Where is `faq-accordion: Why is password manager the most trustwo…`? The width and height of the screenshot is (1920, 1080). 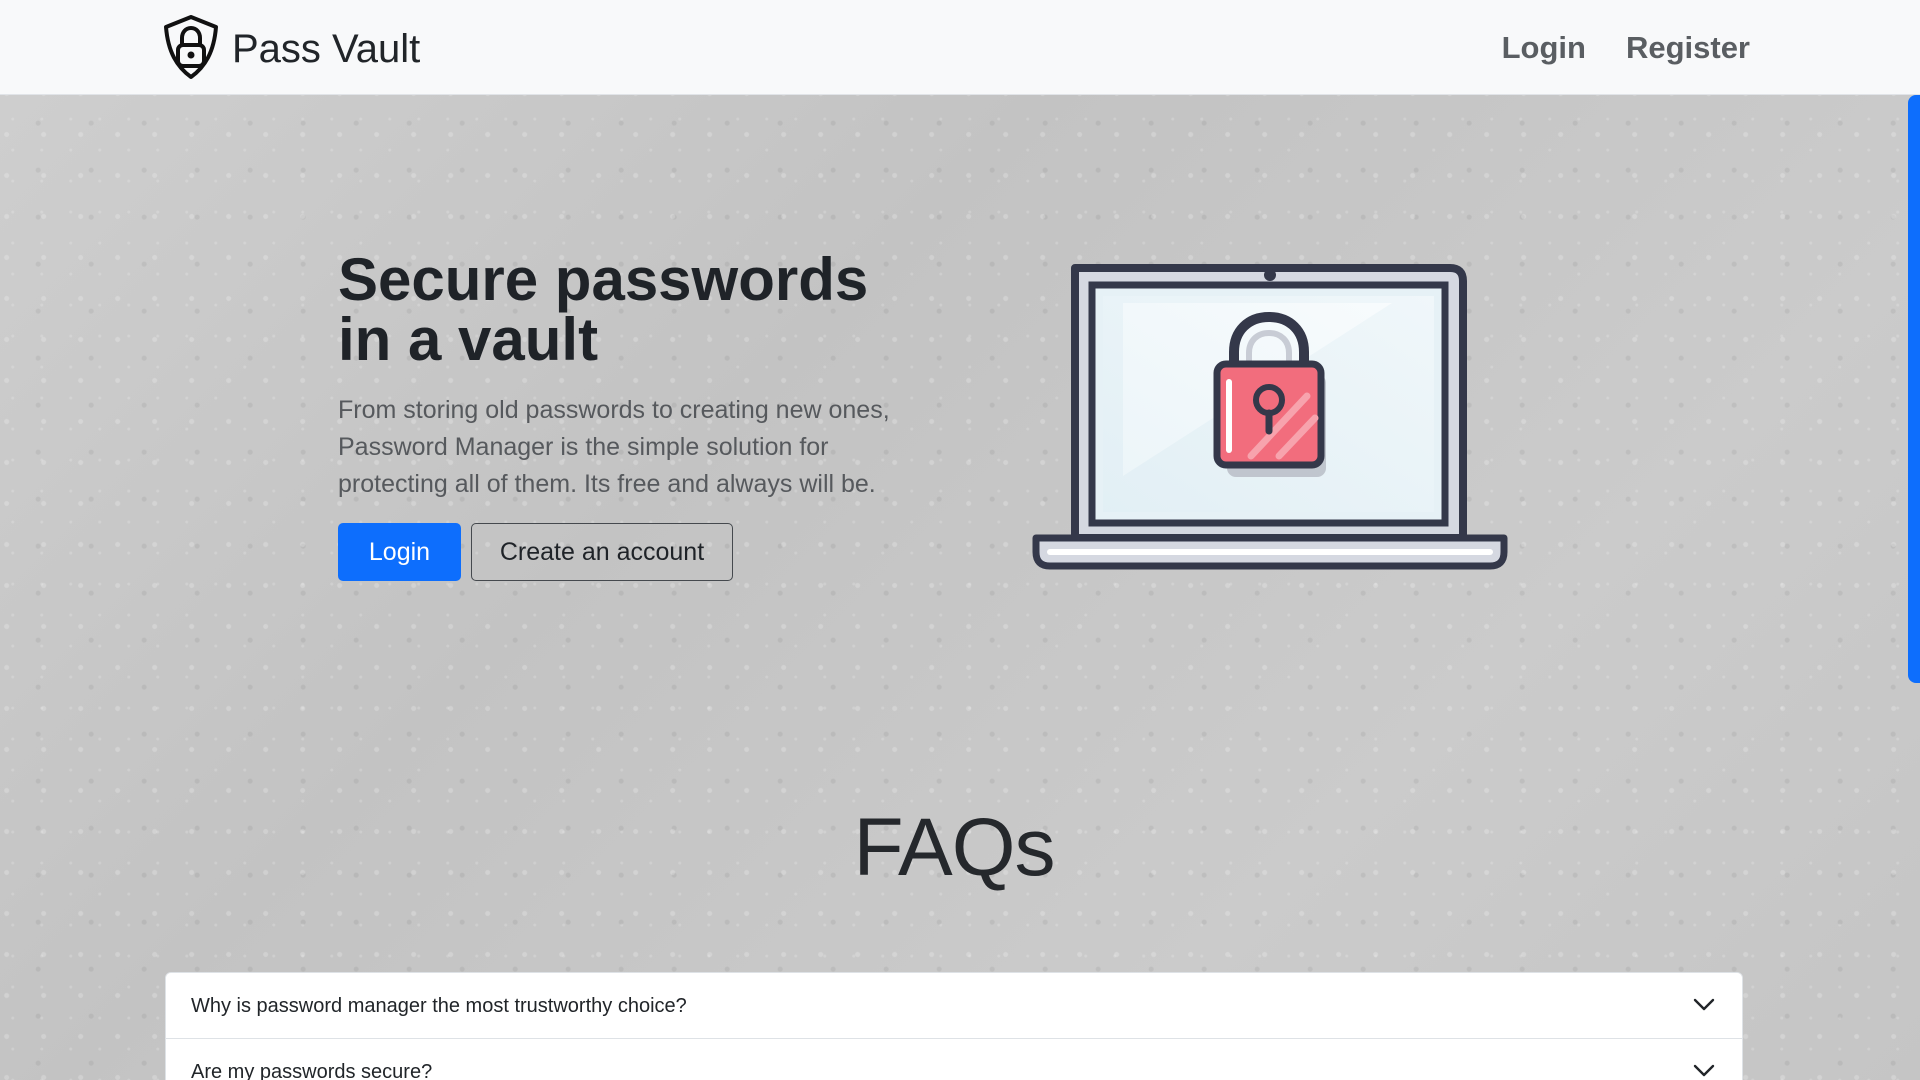 faq-accordion: Why is password manager the most trustwo… is located at coordinates (954, 1026).